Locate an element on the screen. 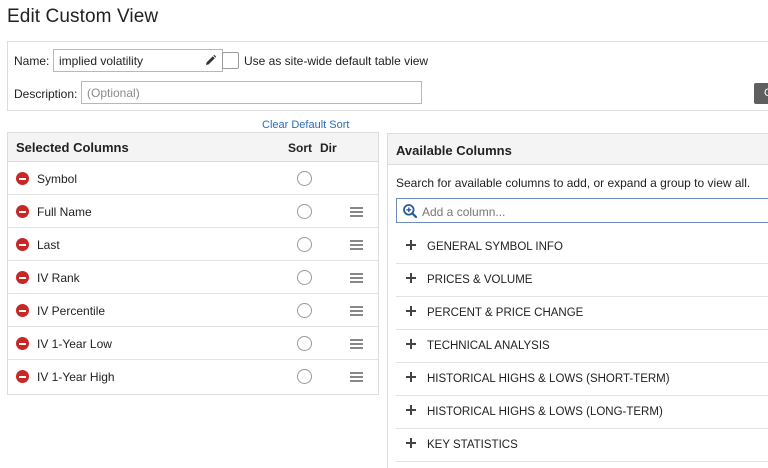 The width and height of the screenshot is (768, 468). selected-column-row: Symbol is located at coordinates (193, 178).